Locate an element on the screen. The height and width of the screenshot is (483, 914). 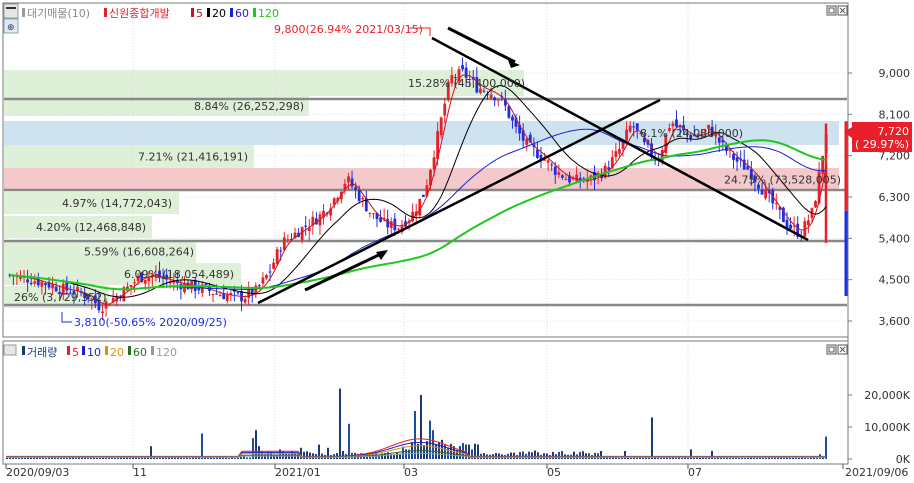
volume-profile-bar is located at coordinates (421, 179).